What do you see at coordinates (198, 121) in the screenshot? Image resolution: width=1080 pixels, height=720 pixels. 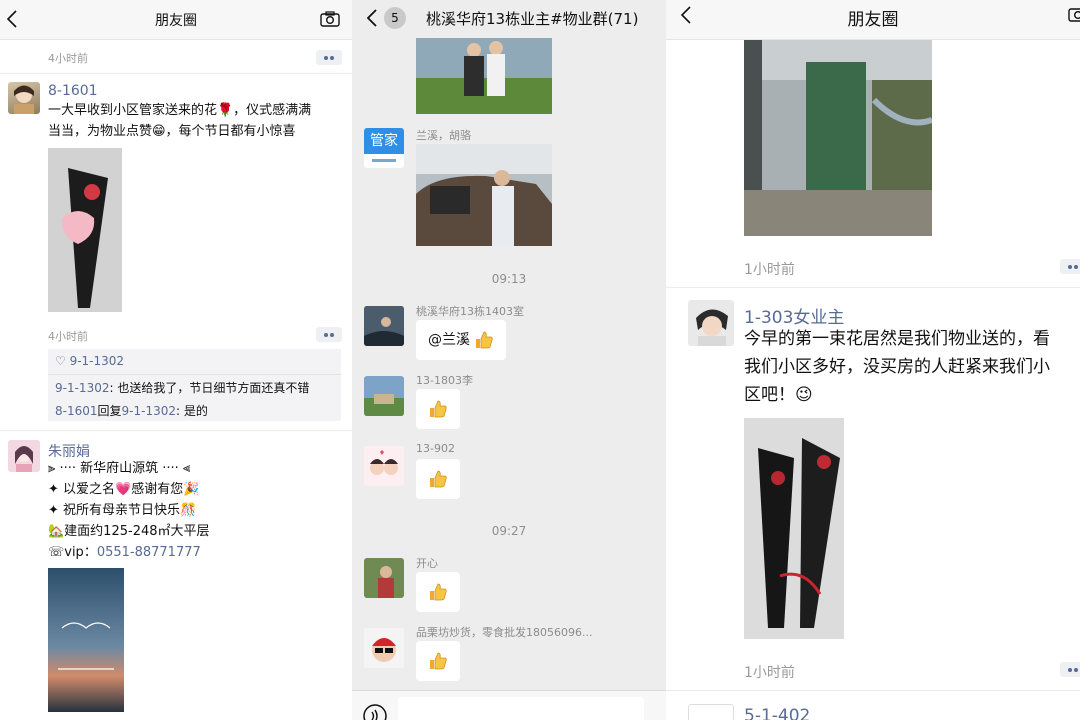 I see `post-text: 一大早收到小区管家送来的花🌹，仪式感满满 当当，为物业点赞😁，每个节日都有小惊喜` at bounding box center [198, 121].